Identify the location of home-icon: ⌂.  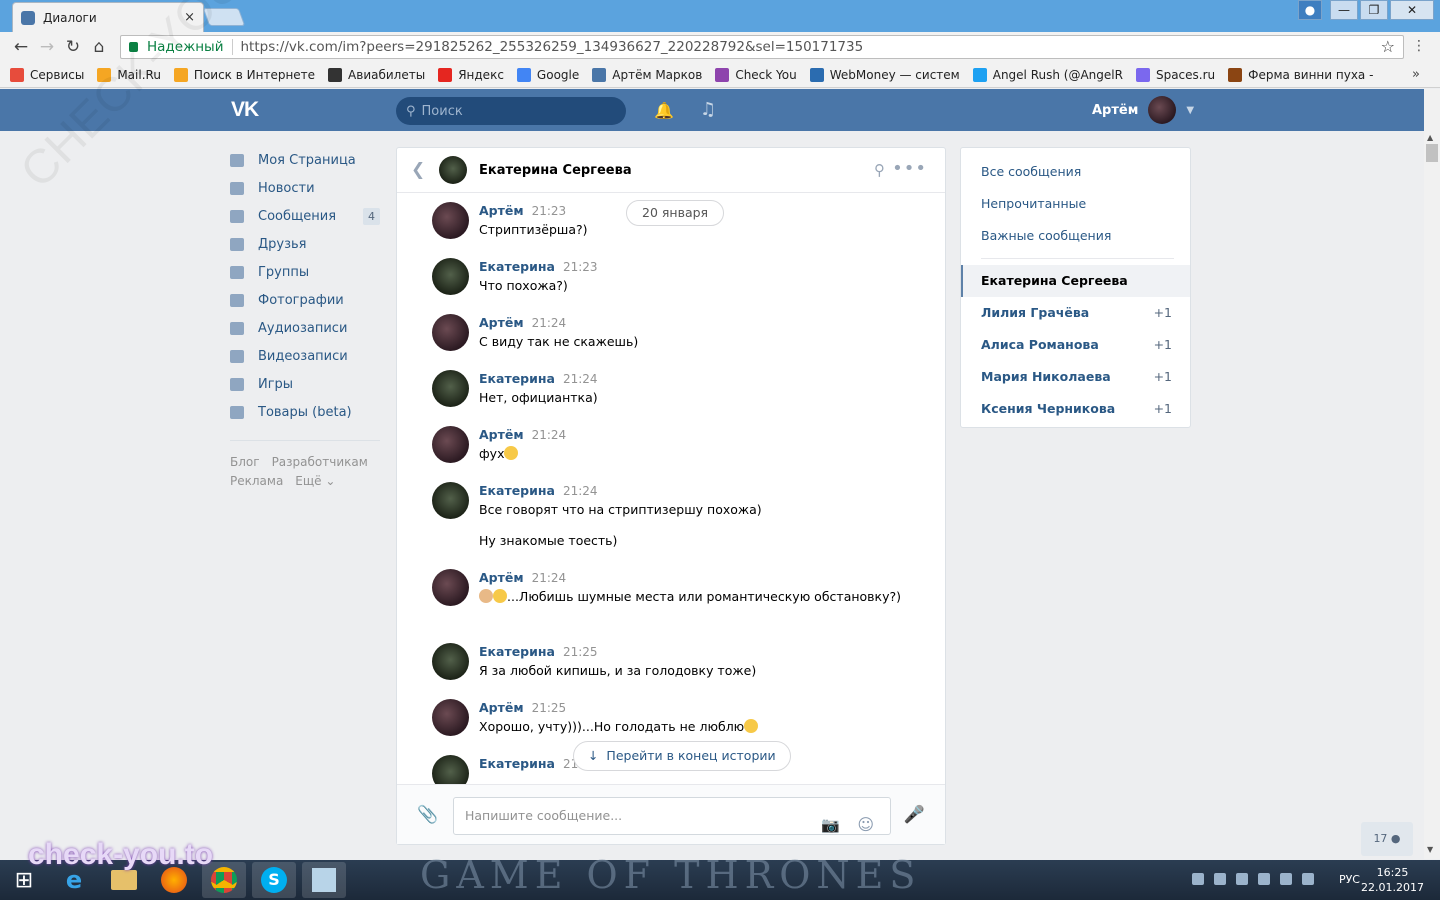
(99, 47).